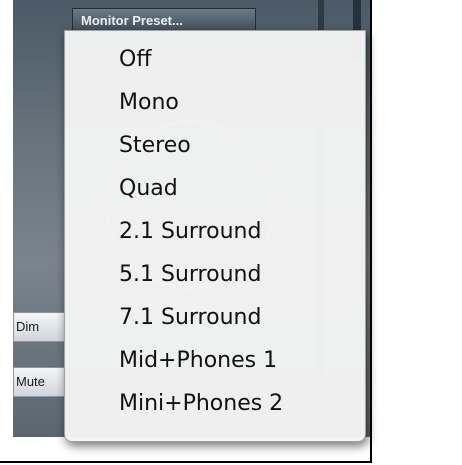 This screenshot has width=462, height=465. What do you see at coordinates (39, 327) in the screenshot?
I see `dim-button: Dim` at bounding box center [39, 327].